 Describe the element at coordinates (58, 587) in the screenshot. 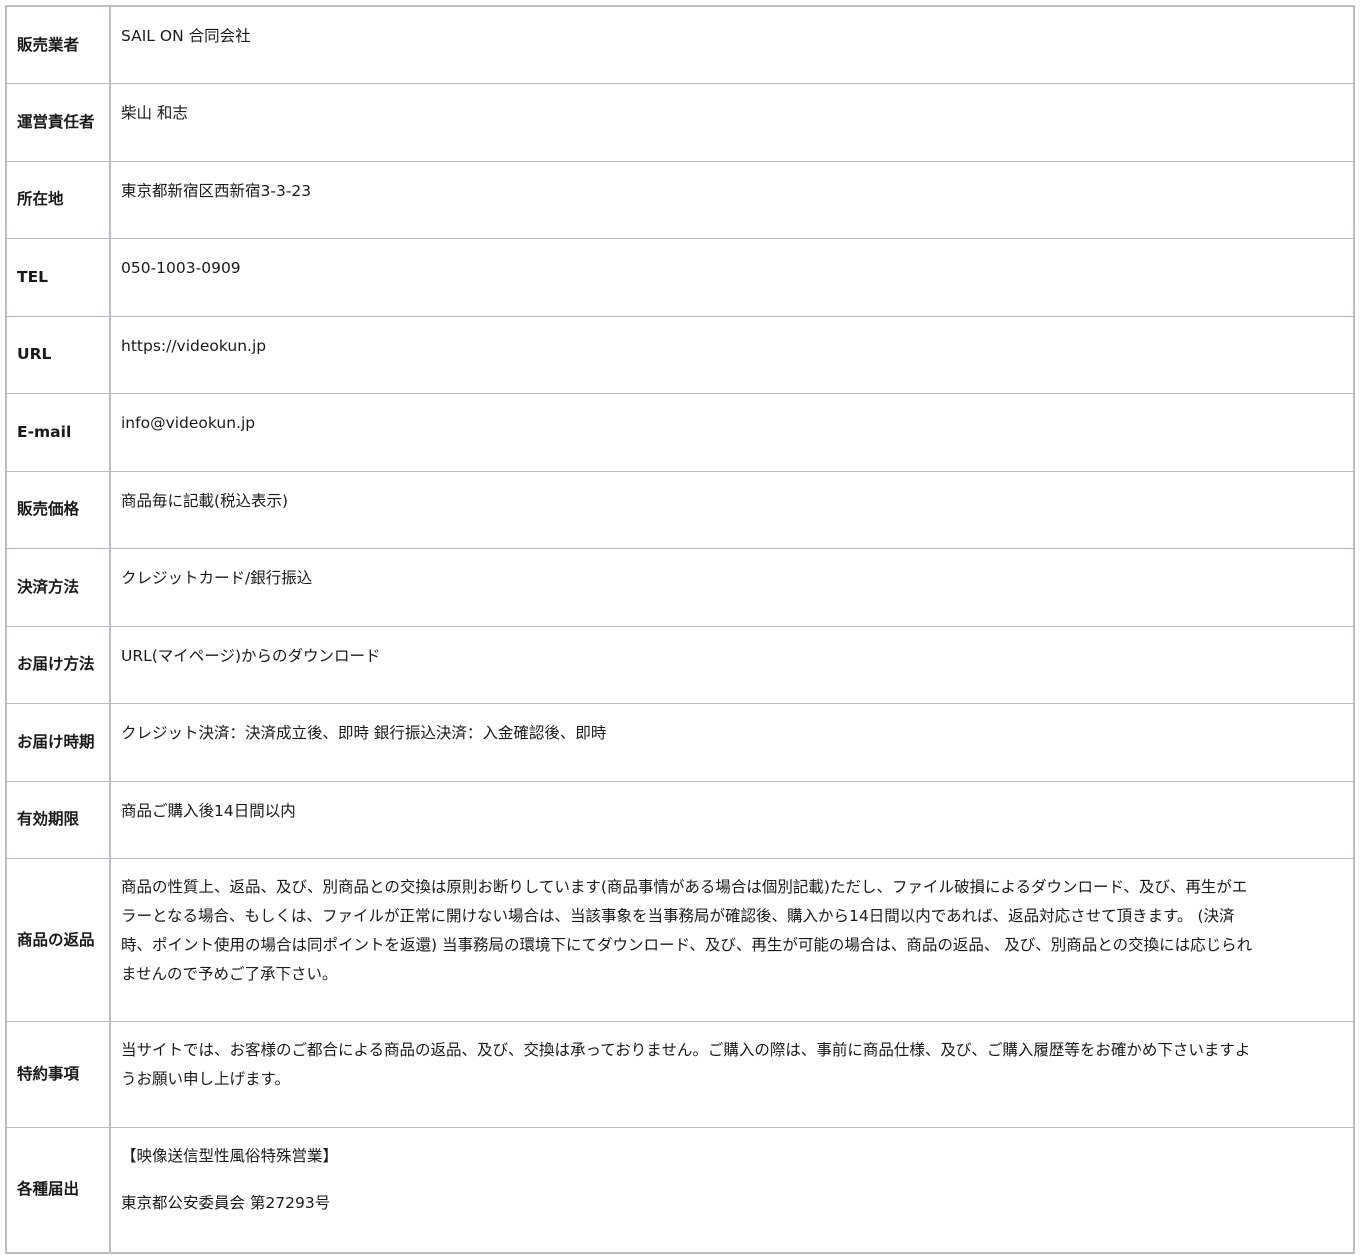

I see `row-label: 決済方法` at that location.